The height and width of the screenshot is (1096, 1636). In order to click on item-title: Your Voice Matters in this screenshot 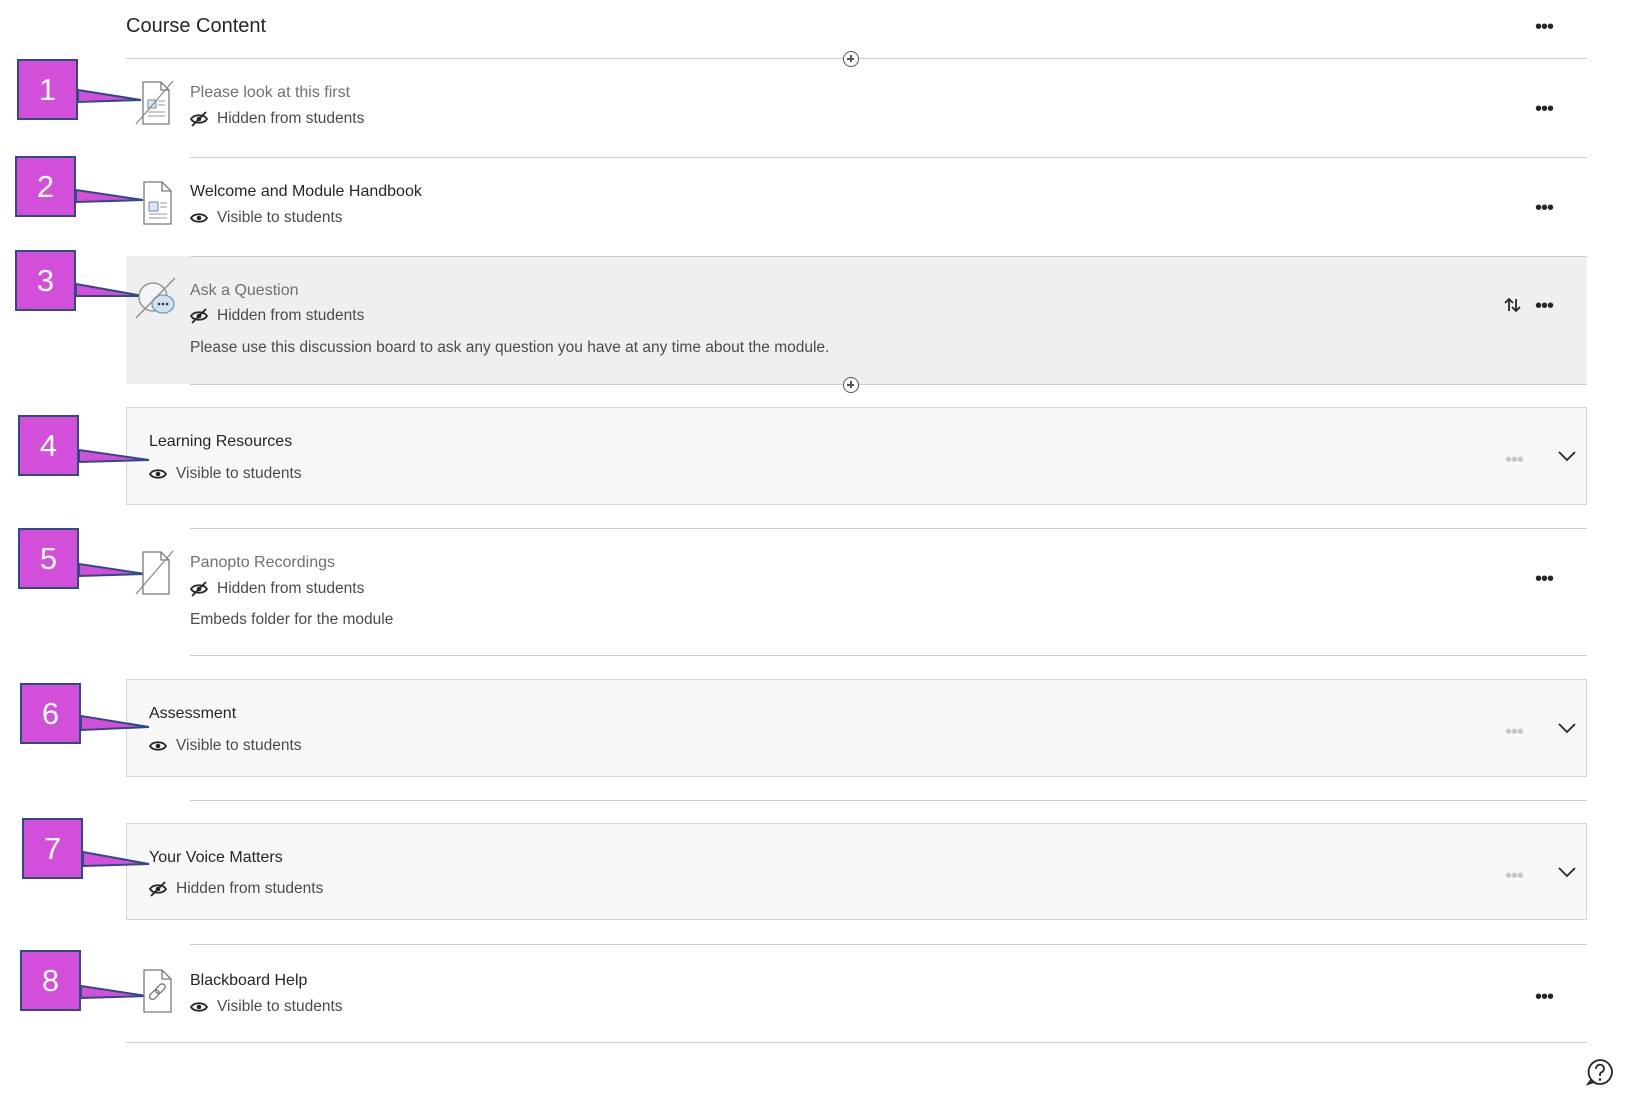, I will do `click(216, 858)`.